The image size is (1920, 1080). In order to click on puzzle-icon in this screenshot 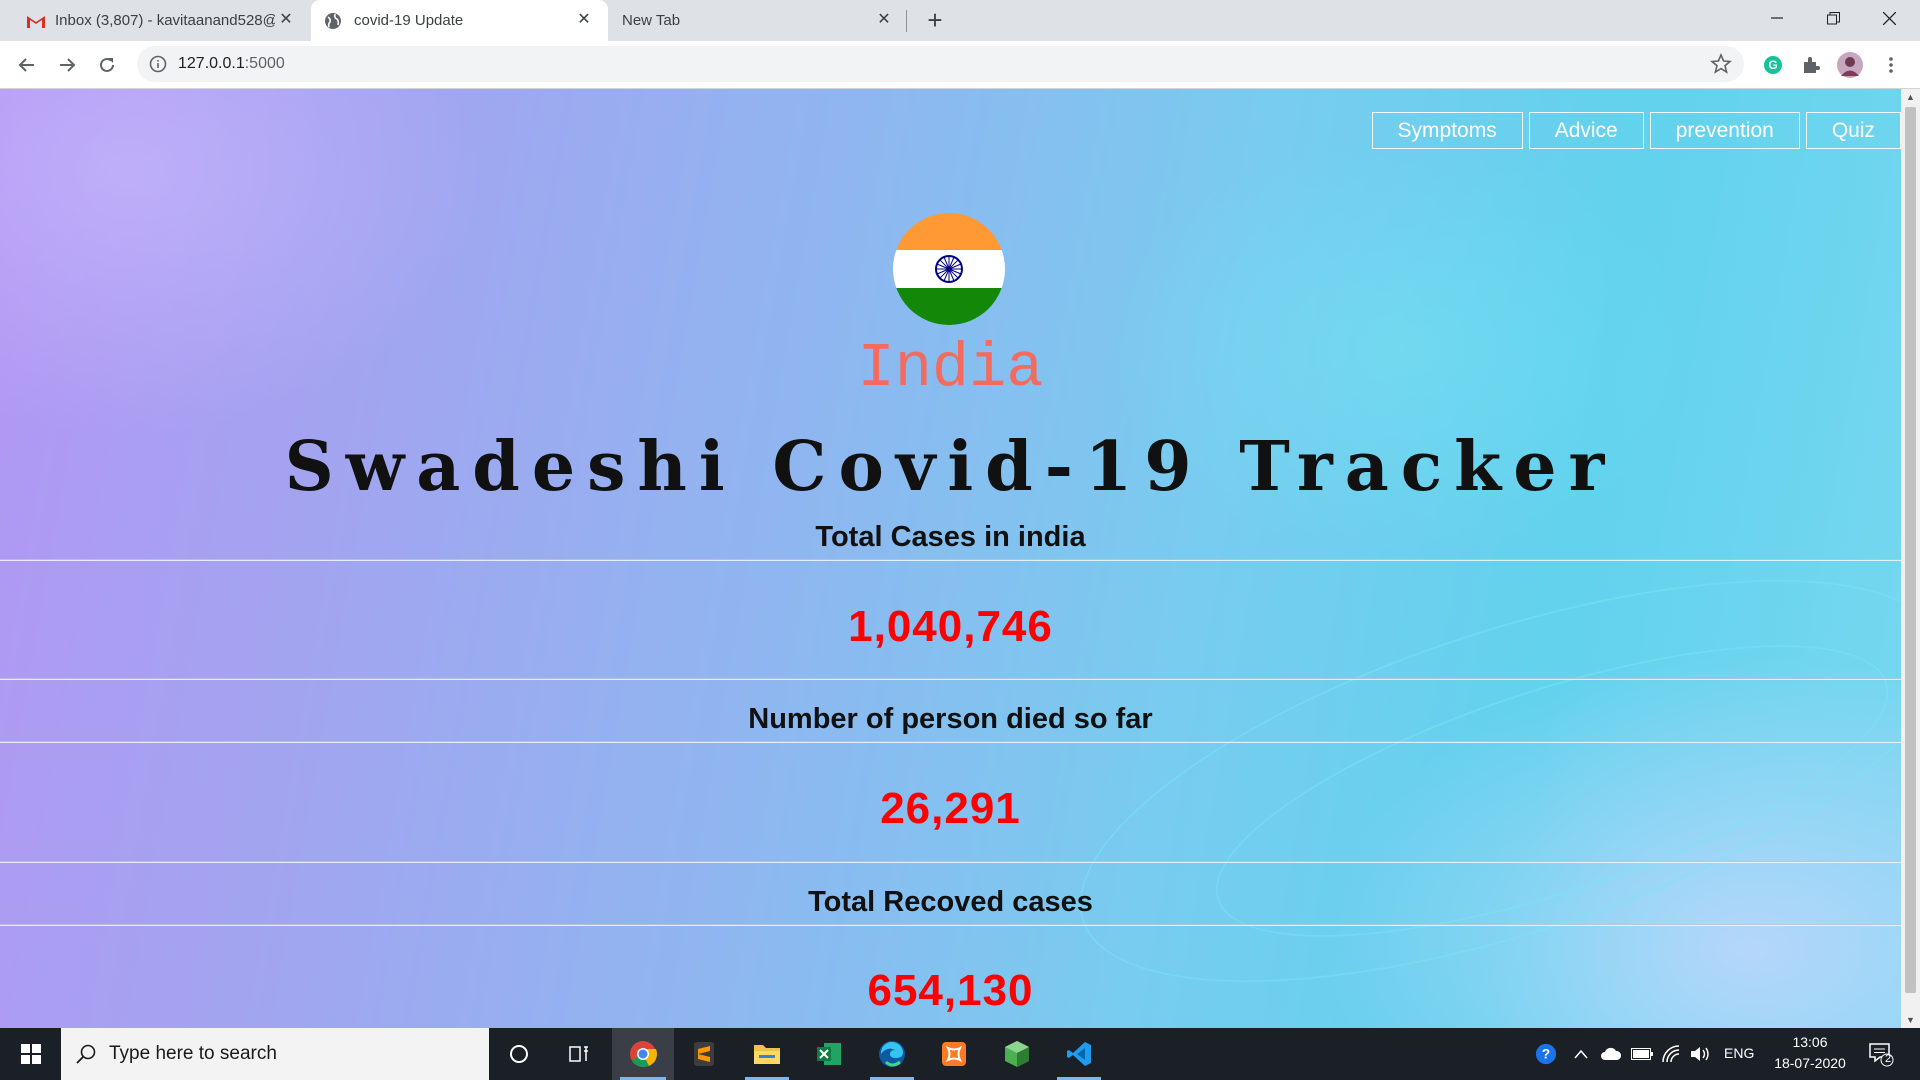, I will do `click(1812, 65)`.